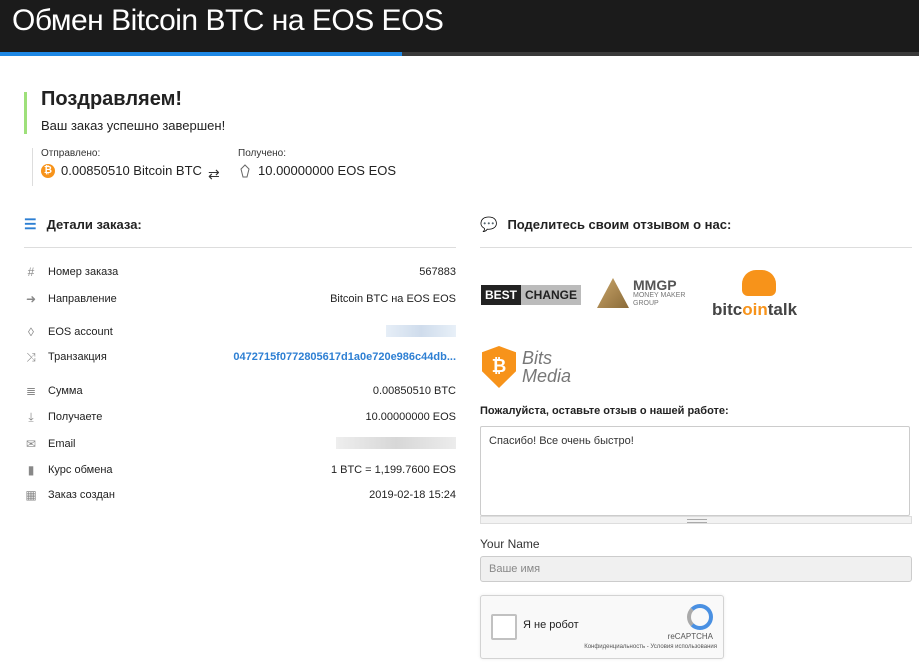  I want to click on name-label: Your Name, so click(510, 544).